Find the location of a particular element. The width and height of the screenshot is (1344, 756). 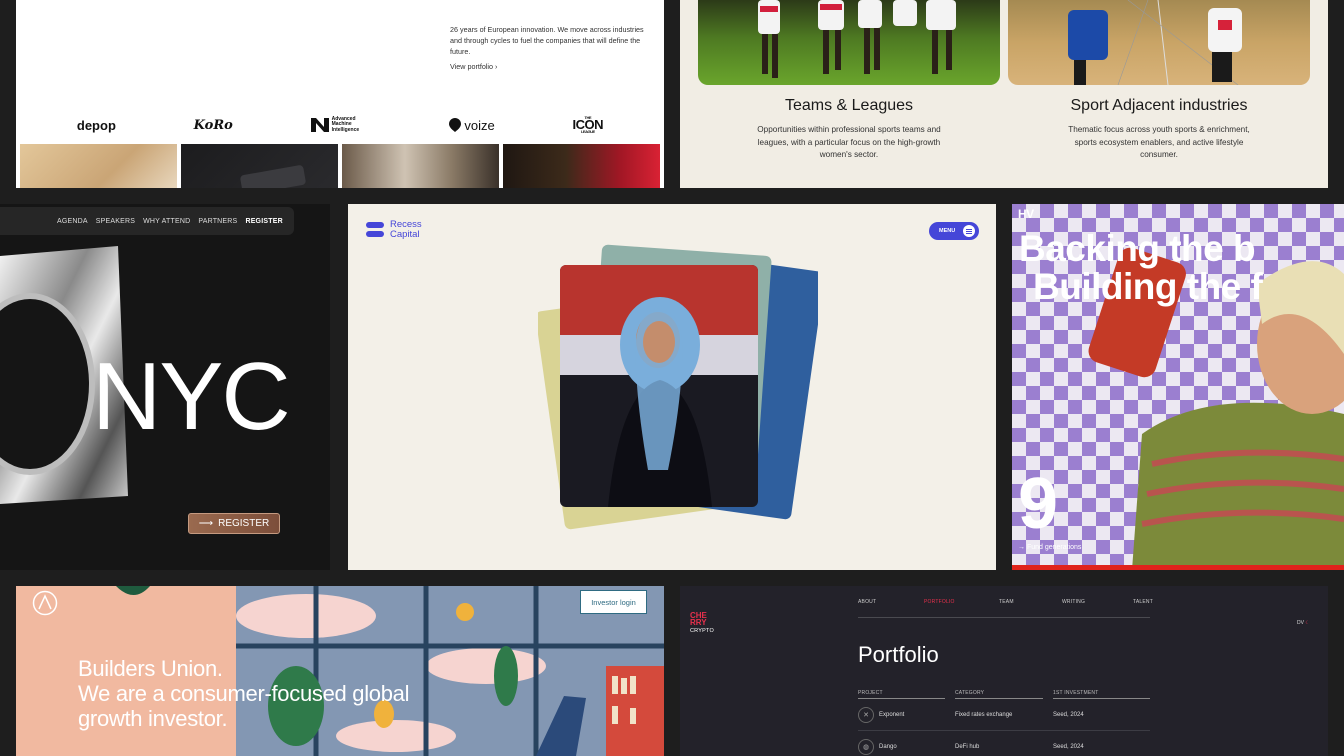

soccer-photo is located at coordinates (849, 42).